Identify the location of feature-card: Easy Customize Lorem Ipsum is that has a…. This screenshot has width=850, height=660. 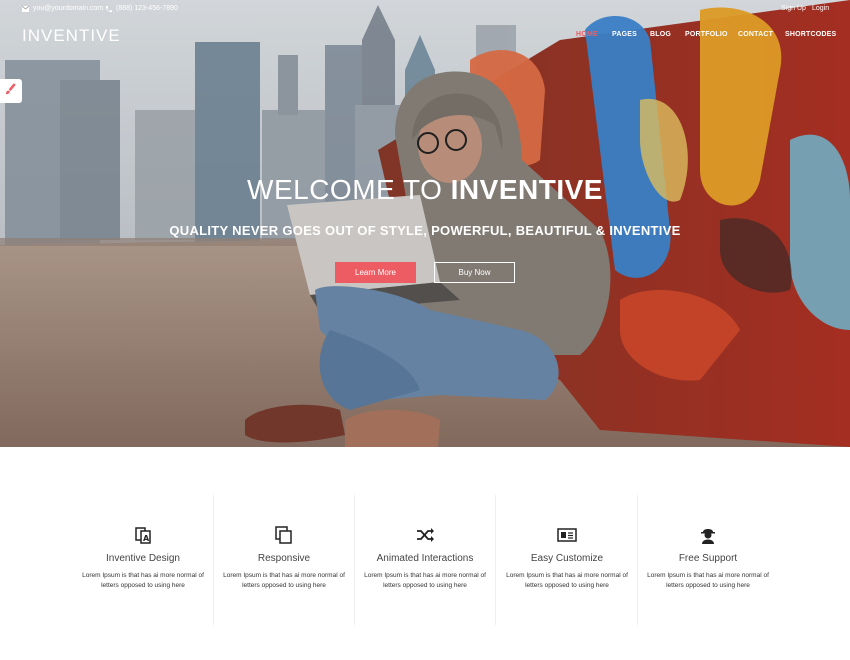
(567, 560).